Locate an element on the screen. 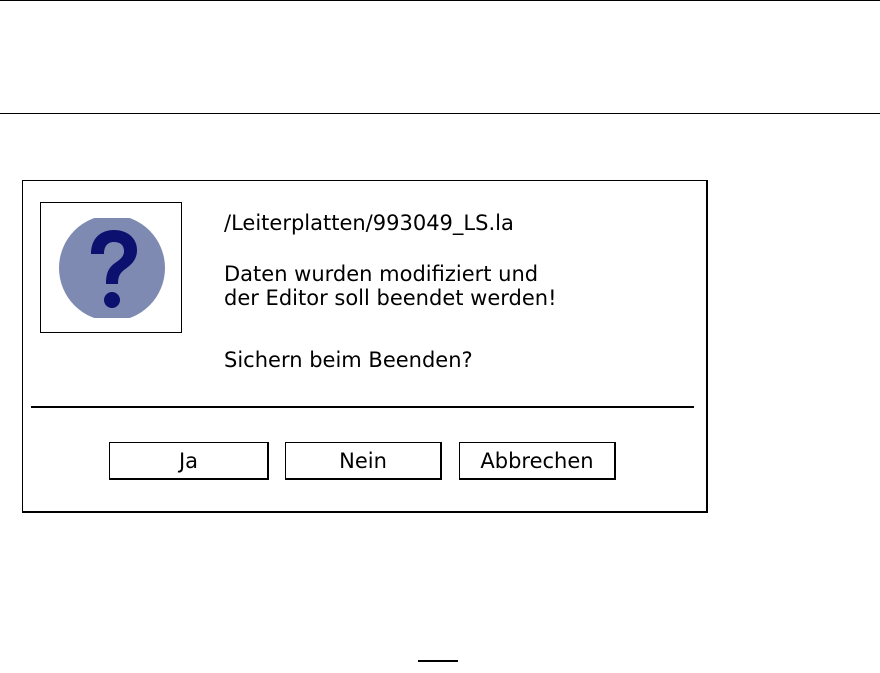 The image size is (880, 673). save-question: Sichern beim Beenden? is located at coordinates (348, 360).